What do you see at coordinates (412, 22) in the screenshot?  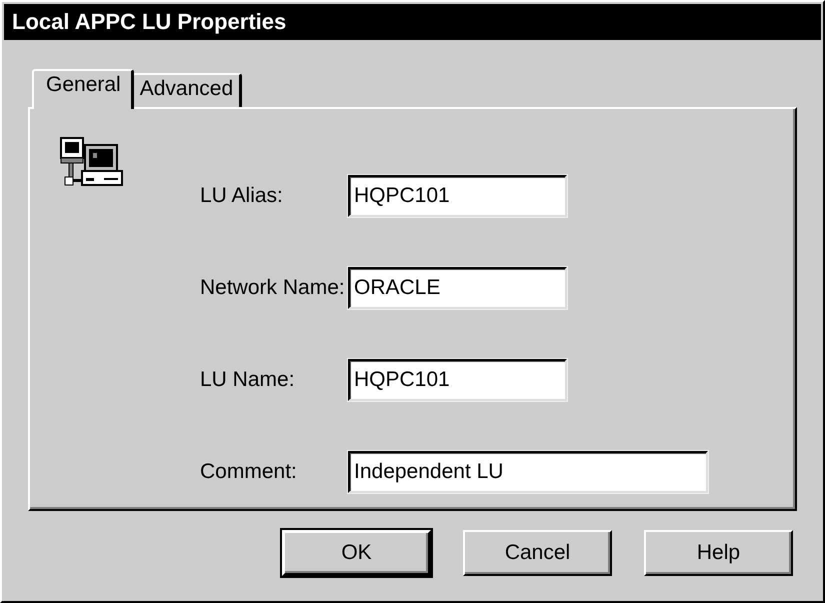 I see `window-title: Local APPC LU Properties` at bounding box center [412, 22].